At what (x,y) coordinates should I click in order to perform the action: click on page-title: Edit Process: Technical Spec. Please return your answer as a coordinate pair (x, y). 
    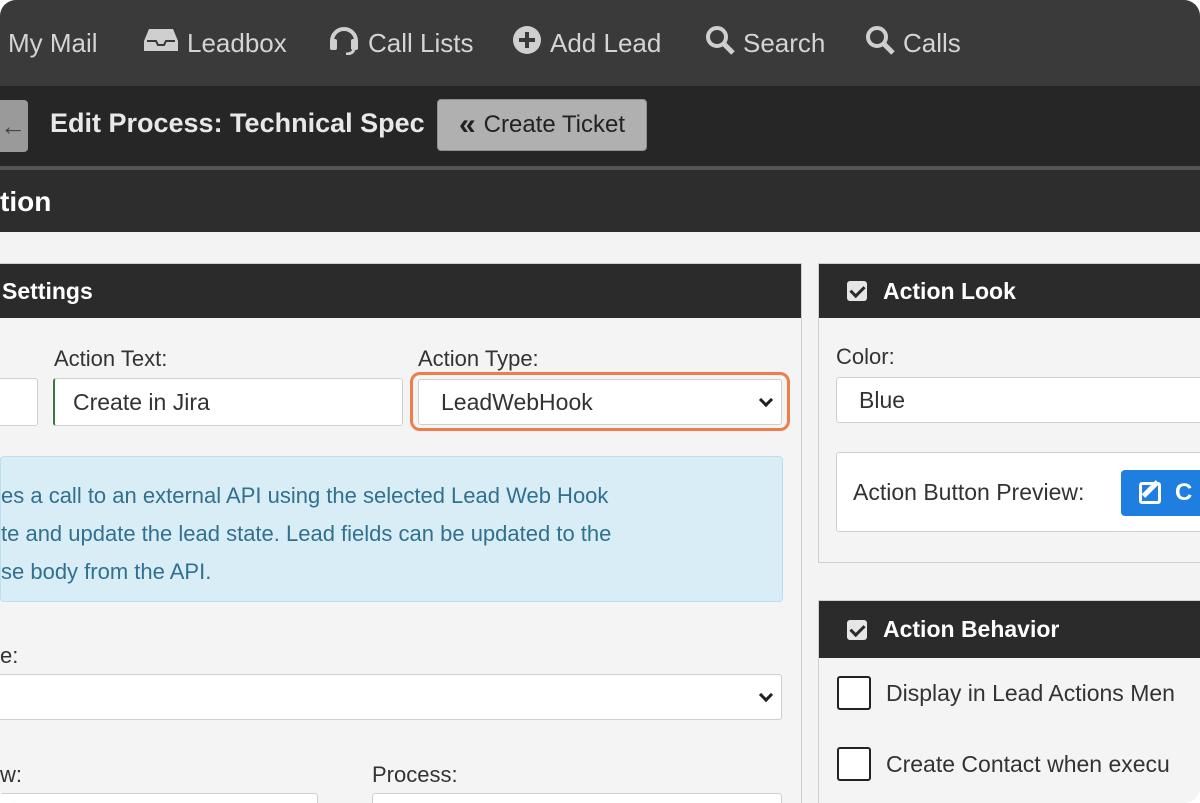
    Looking at the image, I should click on (237, 123).